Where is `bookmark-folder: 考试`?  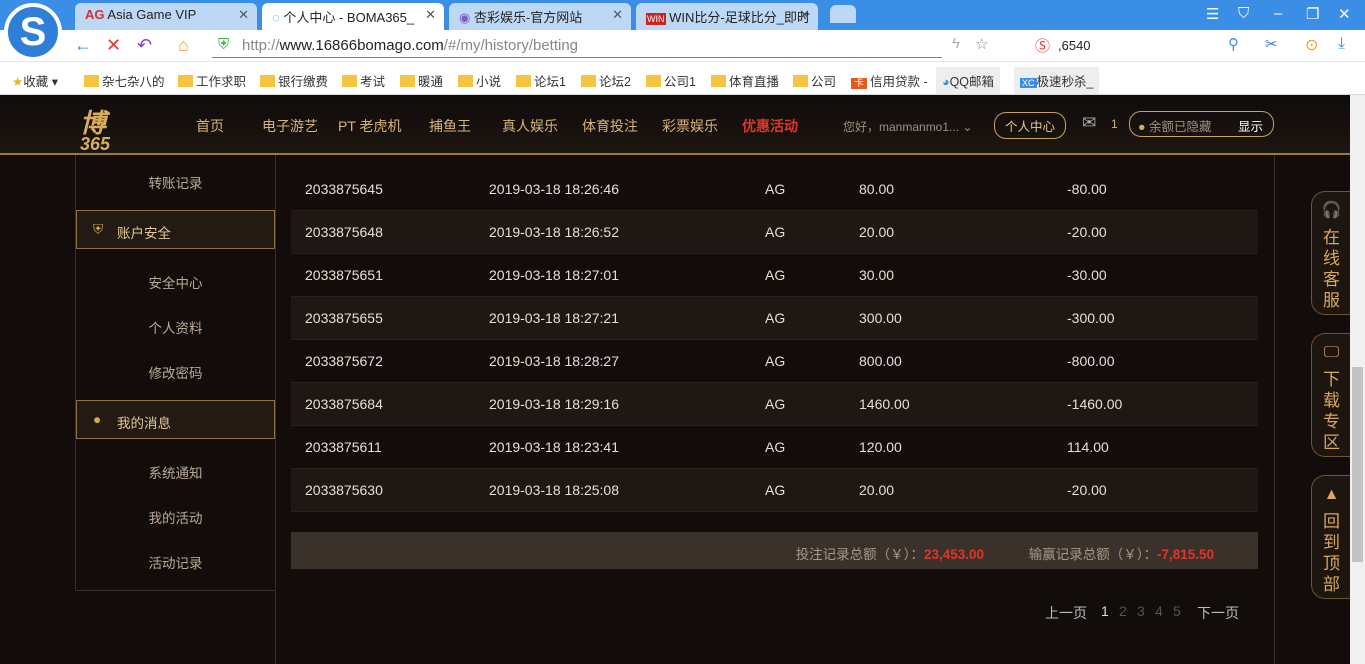
bookmark-folder: 考试 is located at coordinates (363, 80).